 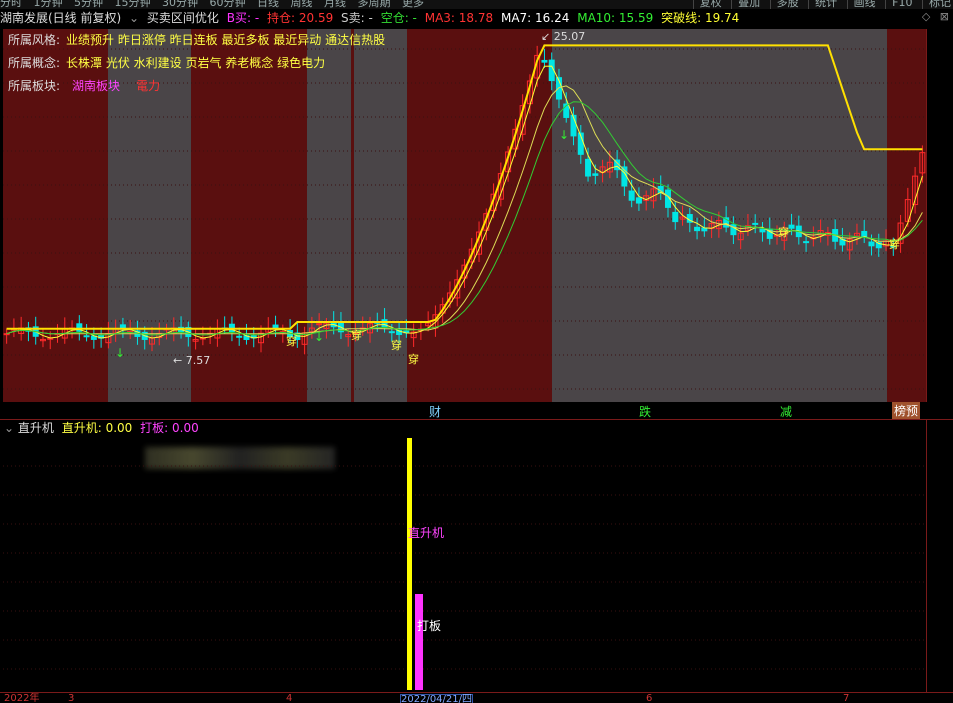 I want to click on tab-15min: 15分钟, so click(x=133, y=4).